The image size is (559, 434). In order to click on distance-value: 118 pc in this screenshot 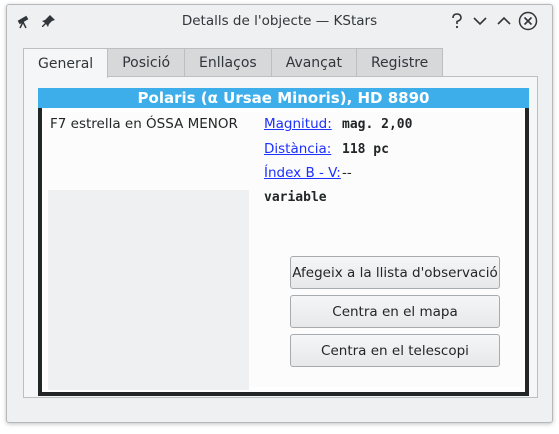, I will do `click(365, 149)`.